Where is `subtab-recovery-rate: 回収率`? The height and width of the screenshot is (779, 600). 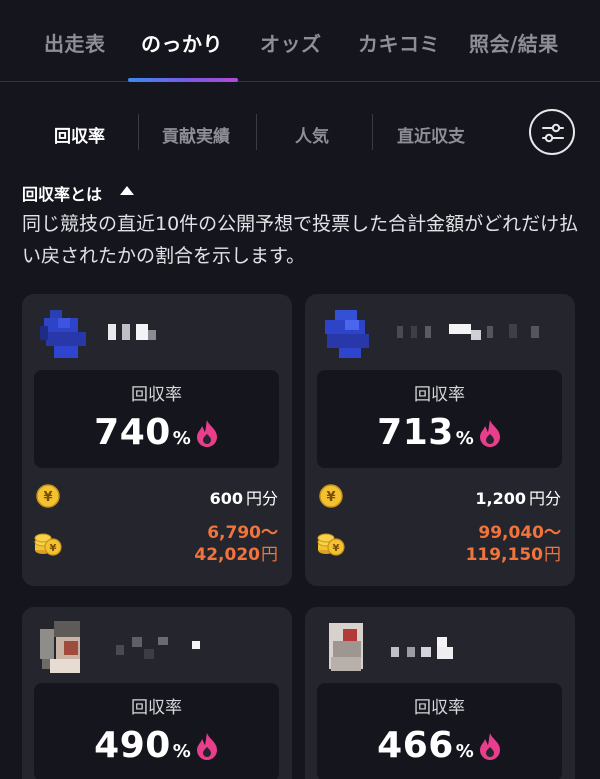
subtab-recovery-rate: 回収率 is located at coordinates (79, 134).